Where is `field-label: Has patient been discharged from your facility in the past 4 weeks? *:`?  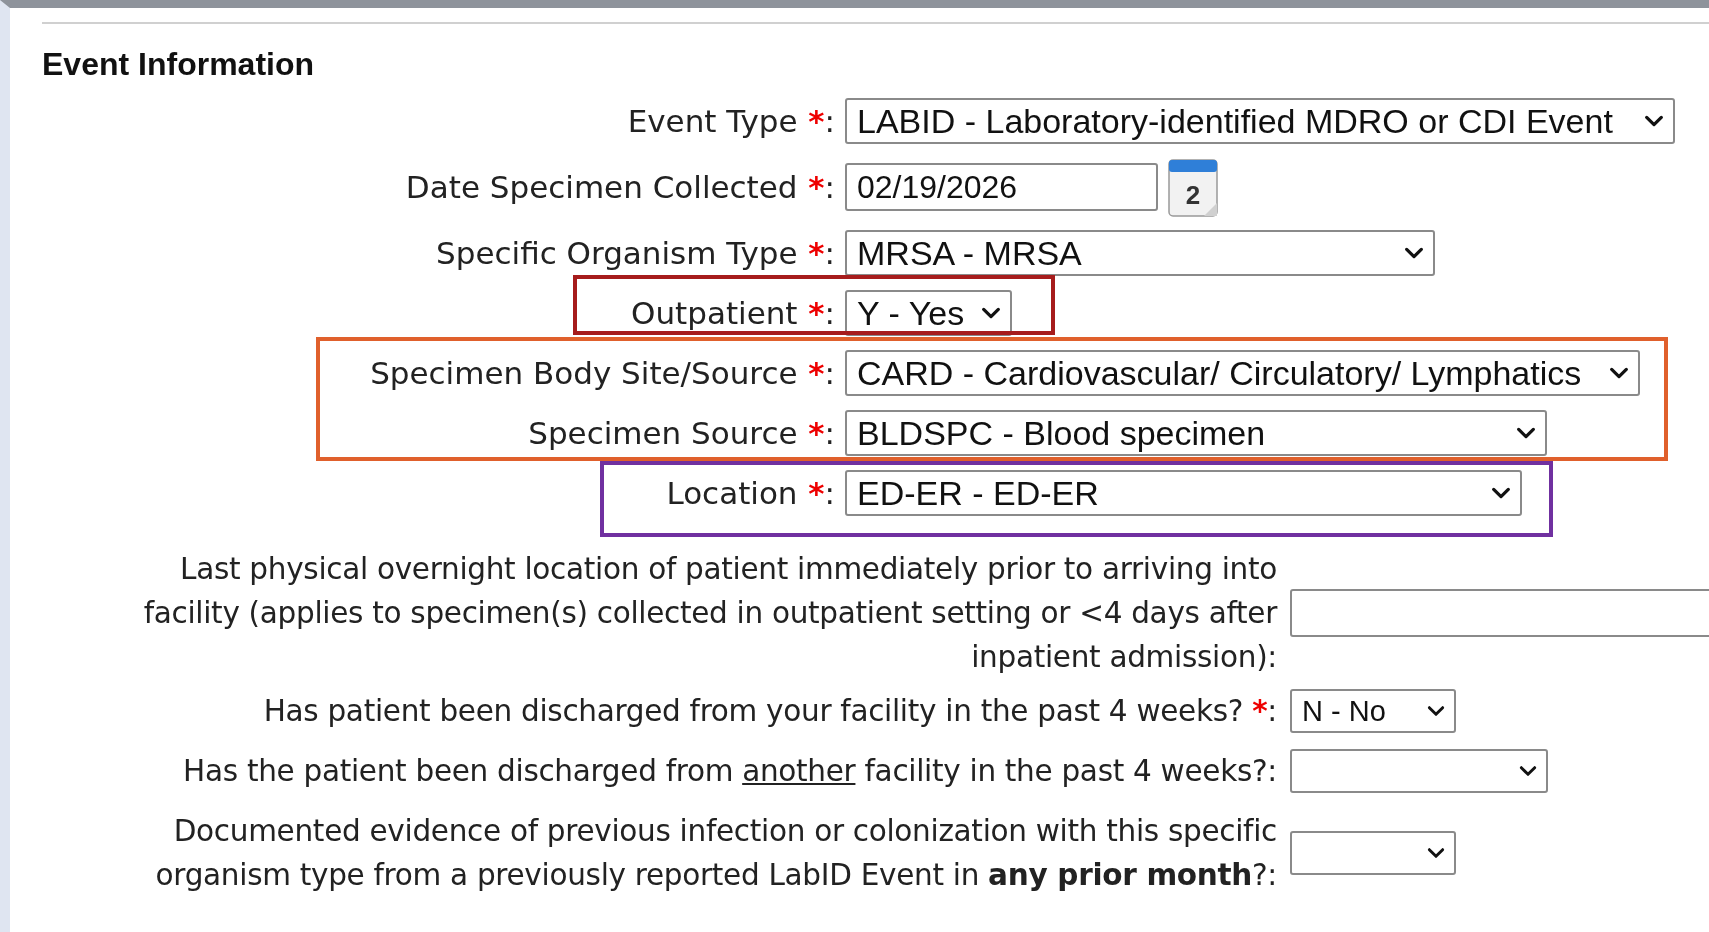
field-label: Has patient been discharged from your facility in the past 4 weeks? *: is located at coordinates (769, 711).